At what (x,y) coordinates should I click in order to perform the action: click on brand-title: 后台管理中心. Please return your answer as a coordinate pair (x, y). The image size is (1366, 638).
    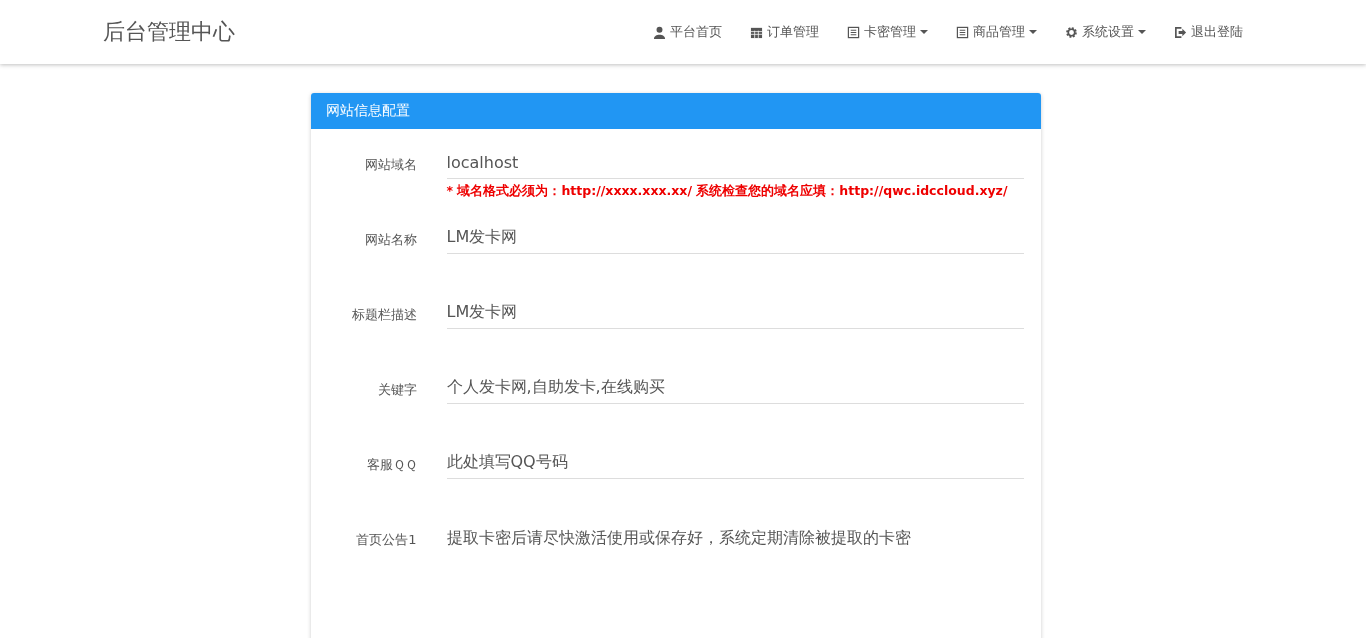
    Looking at the image, I should click on (169, 32).